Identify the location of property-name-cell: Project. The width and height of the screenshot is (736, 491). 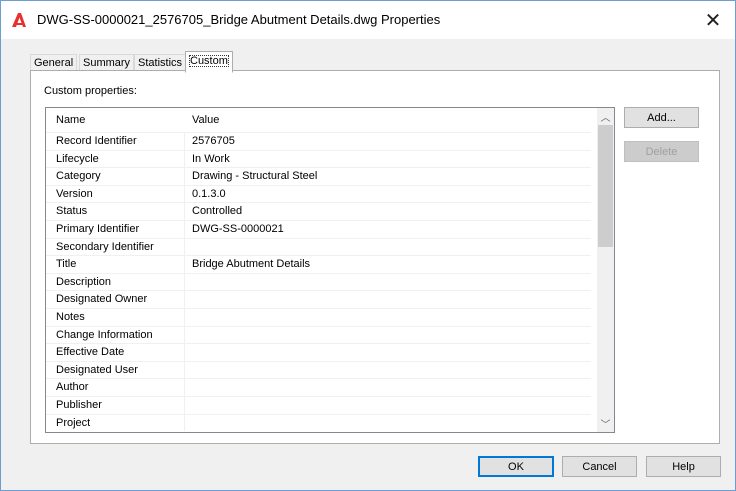
(115, 423).